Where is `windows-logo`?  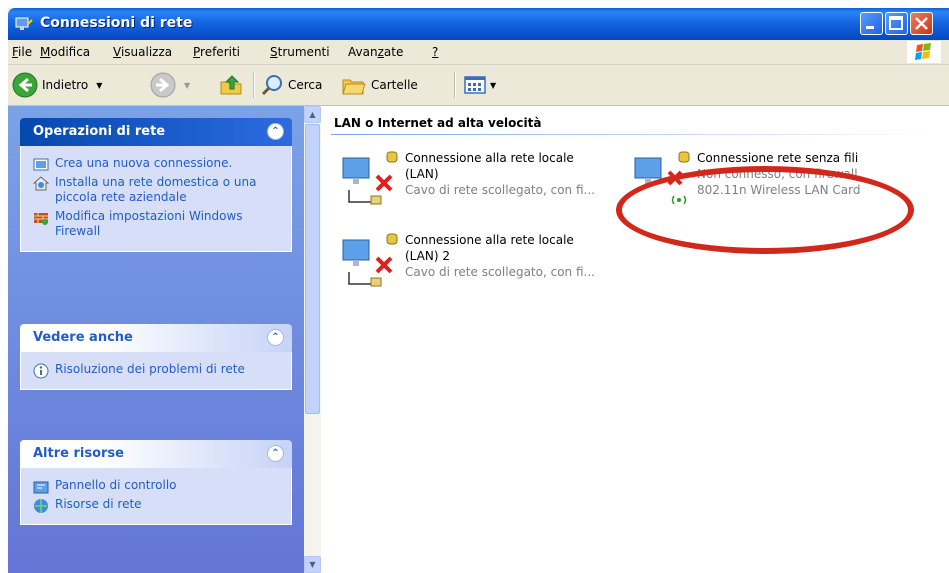 windows-logo is located at coordinates (924, 52).